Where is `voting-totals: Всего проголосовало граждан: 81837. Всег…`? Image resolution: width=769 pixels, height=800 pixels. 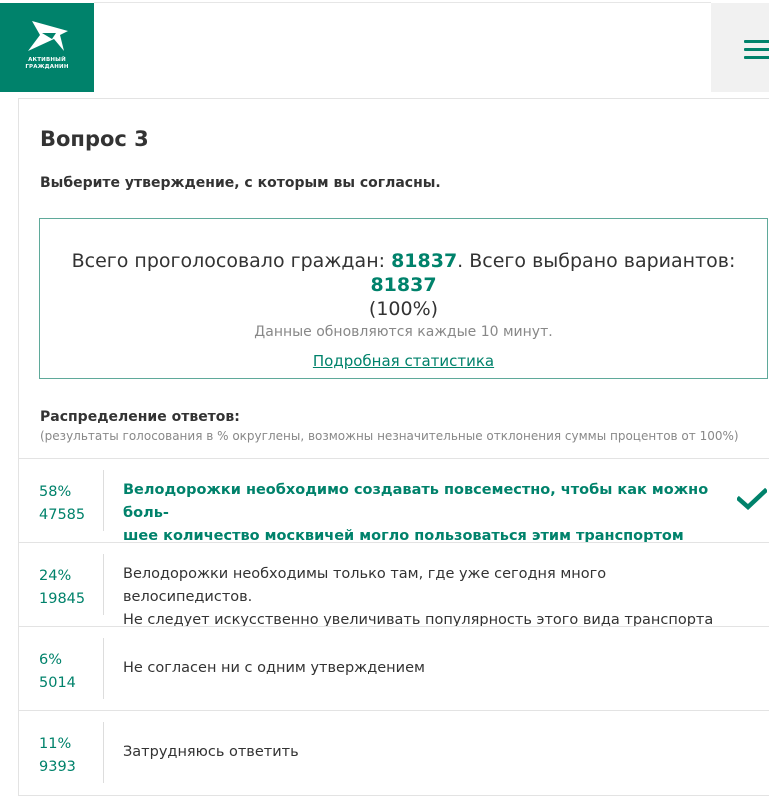
voting-totals: Всего проголосовало граждан: 81837. Всег… is located at coordinates (403, 285).